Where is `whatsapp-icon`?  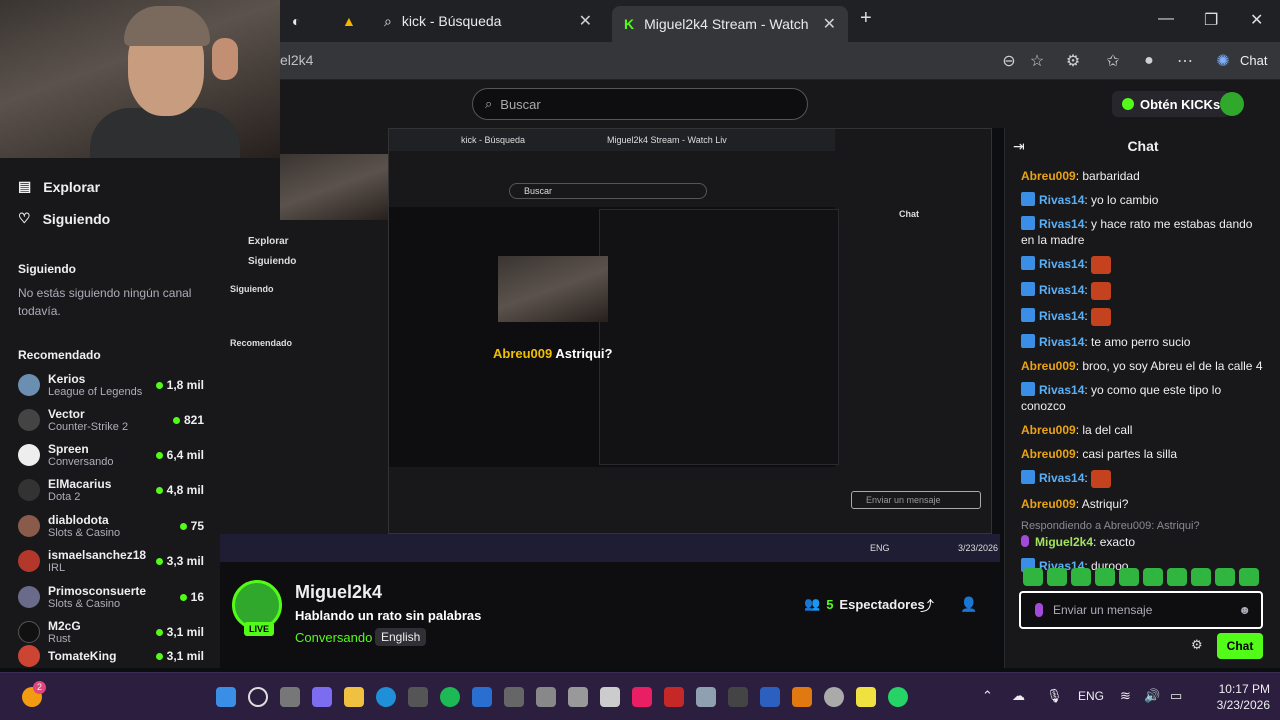 whatsapp-icon is located at coordinates (898, 697).